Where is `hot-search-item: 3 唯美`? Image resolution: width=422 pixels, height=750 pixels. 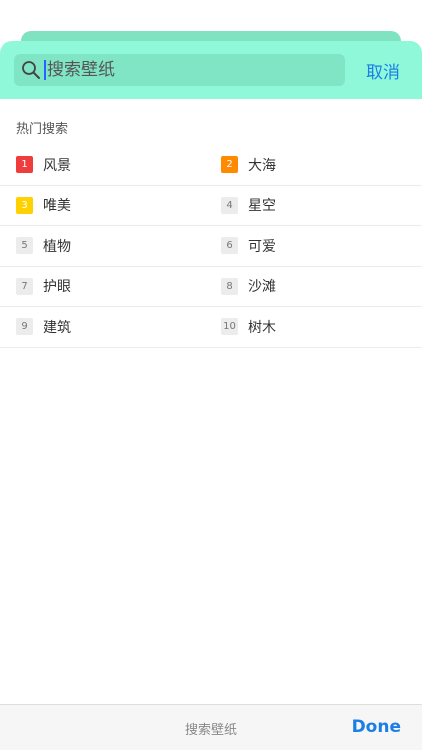
hot-search-item: 3 唯美 is located at coordinates (110, 205).